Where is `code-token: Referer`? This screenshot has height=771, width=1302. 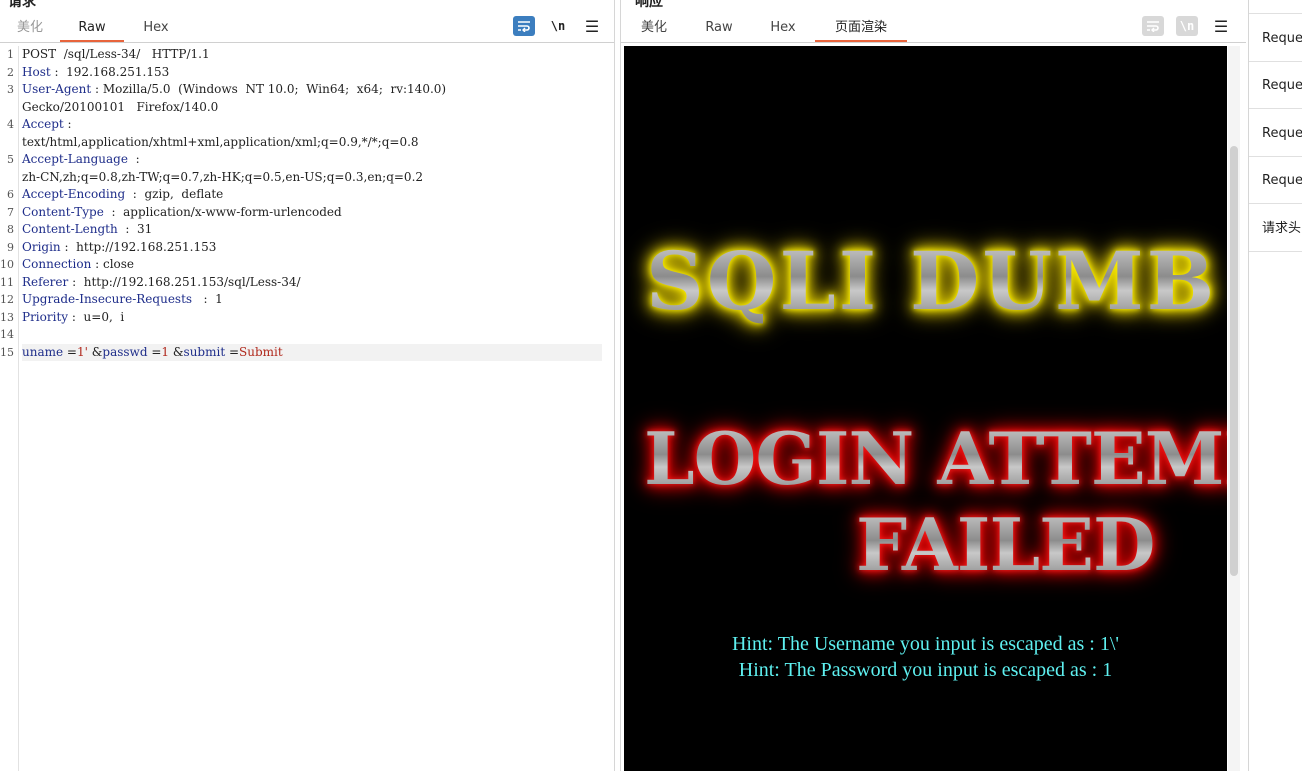 code-token: Referer is located at coordinates (45, 281).